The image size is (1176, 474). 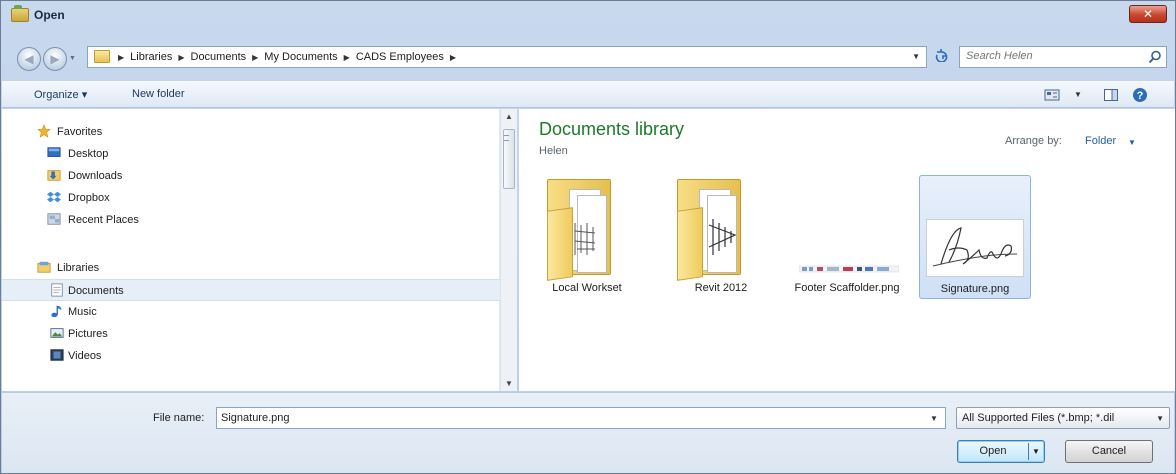 I want to click on nav-item-label: Dropbox, so click(x=89, y=198).